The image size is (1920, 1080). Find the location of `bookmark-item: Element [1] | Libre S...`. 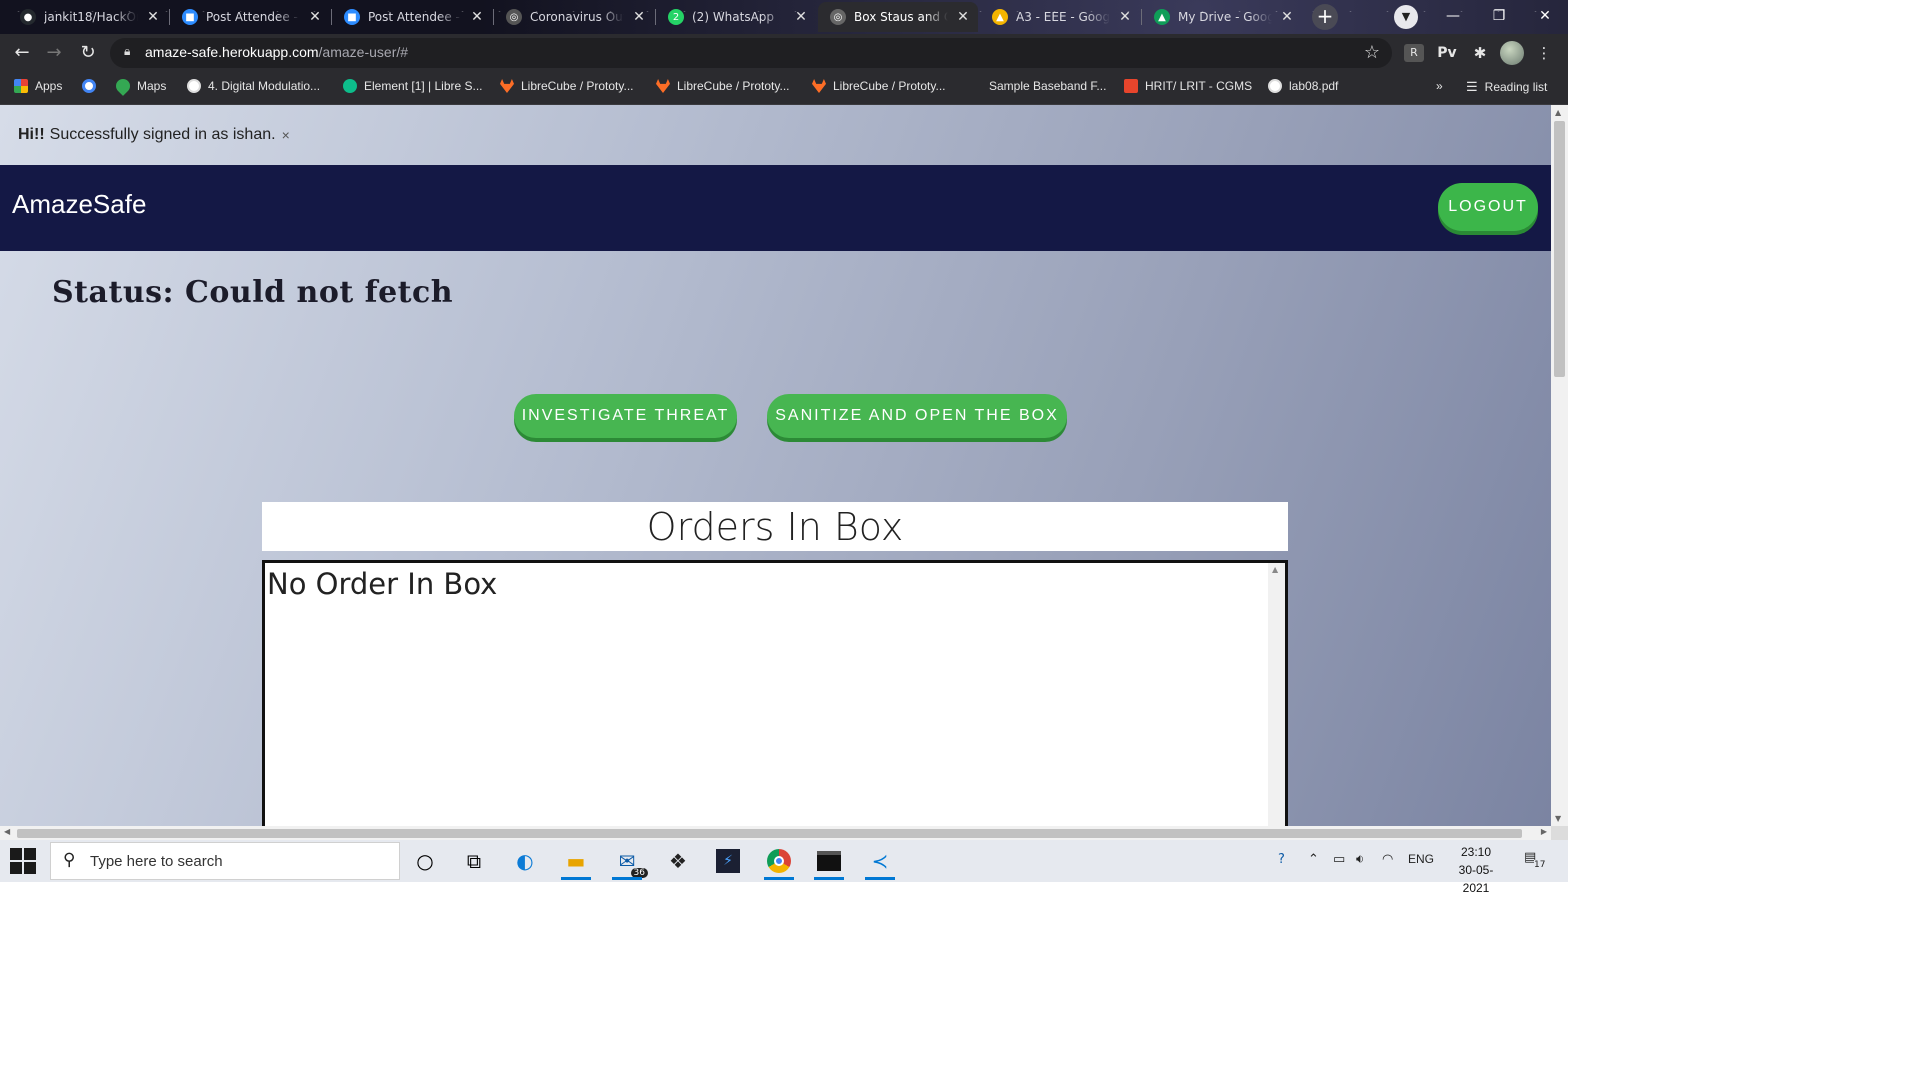

bookmark-item: Element [1] | Libre S... is located at coordinates (413, 86).